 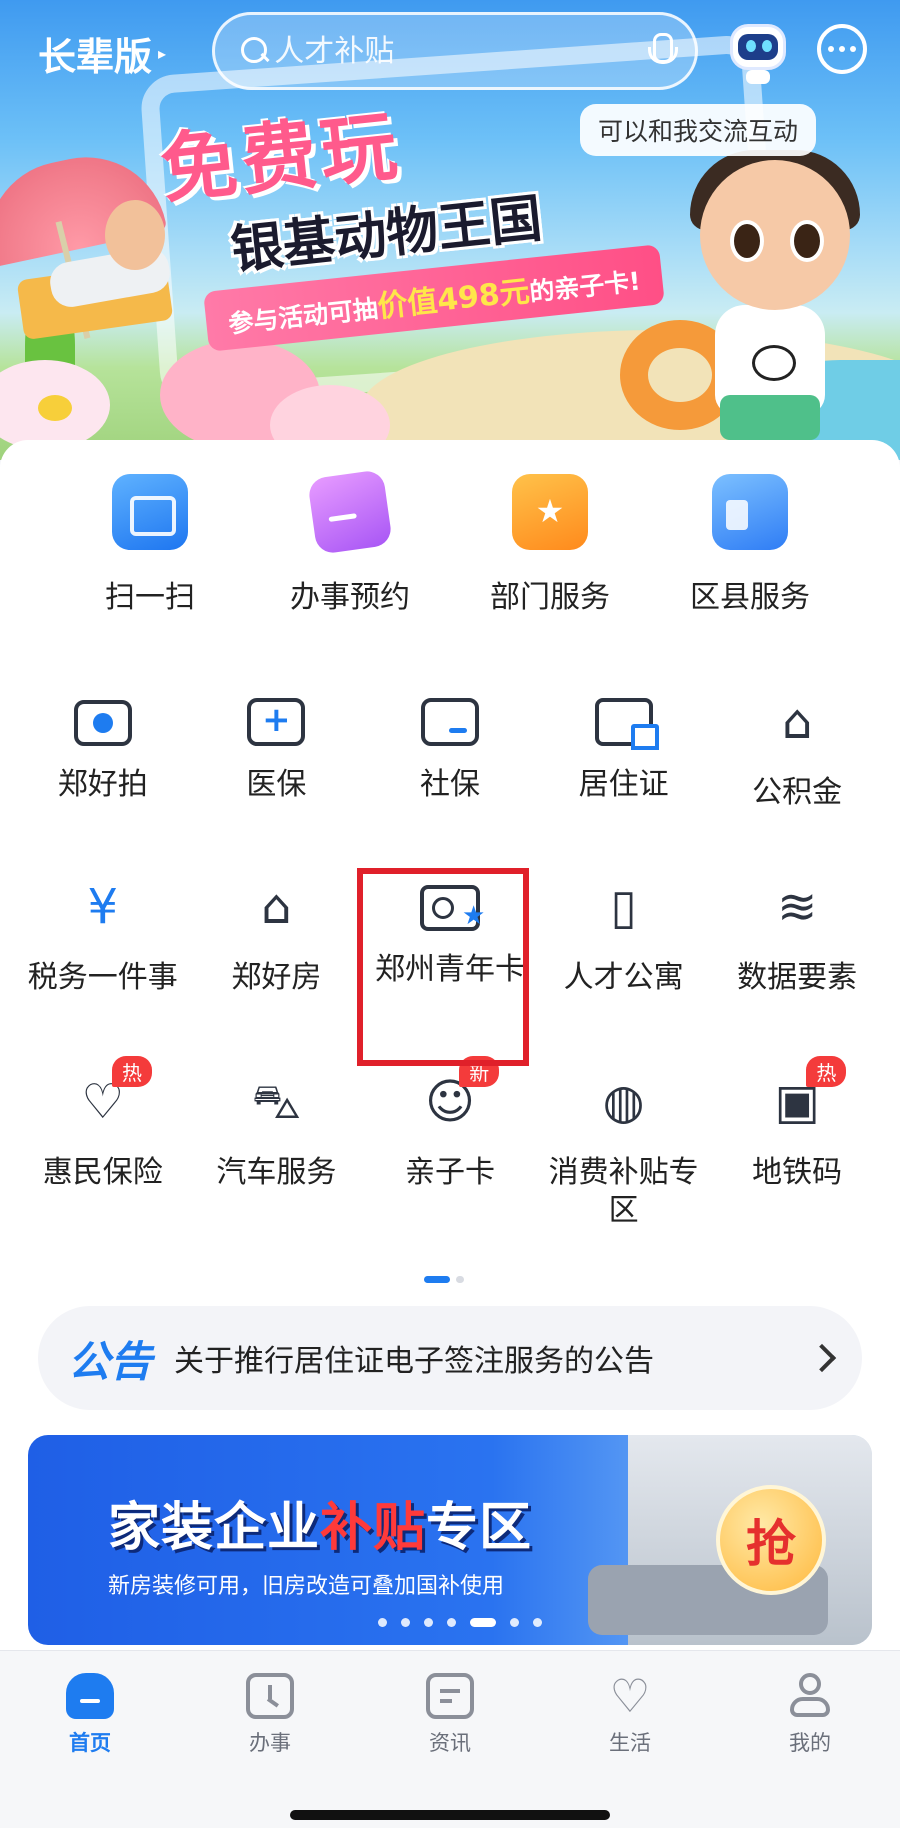 I want to click on quick-appointment: 办事预约, so click(x=350, y=549).